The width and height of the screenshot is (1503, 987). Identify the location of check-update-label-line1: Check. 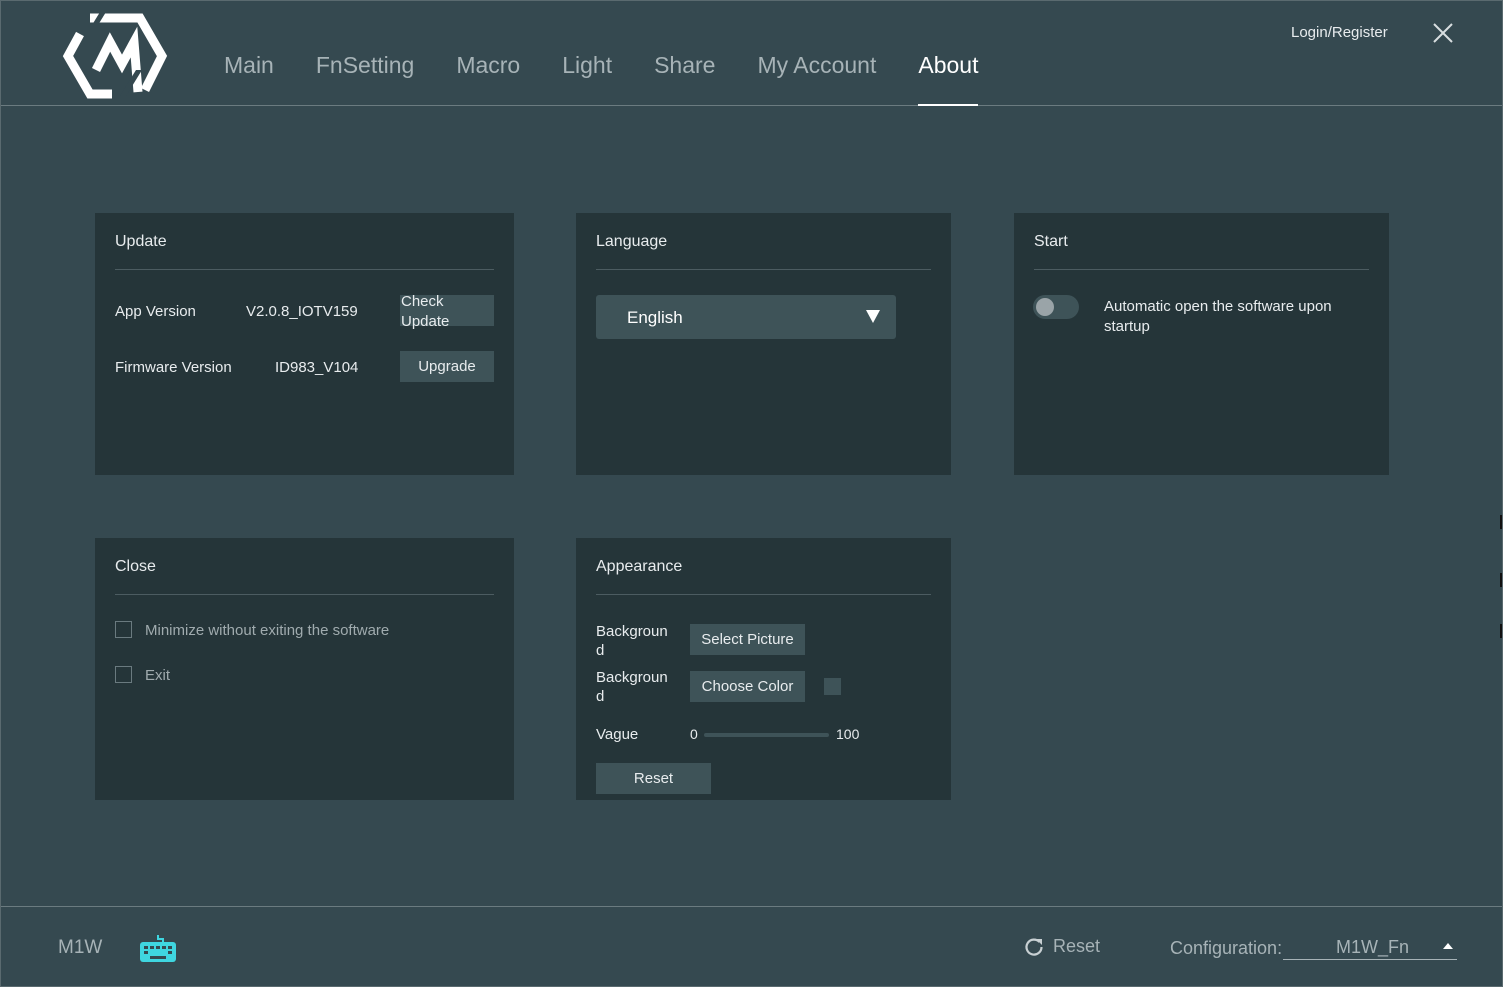
(422, 301).